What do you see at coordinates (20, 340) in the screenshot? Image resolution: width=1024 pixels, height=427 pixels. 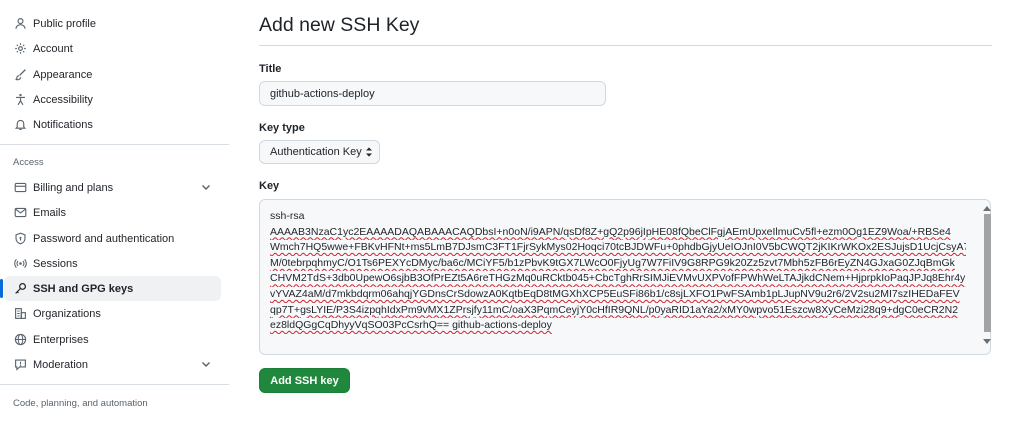 I see `globe-icon` at bounding box center [20, 340].